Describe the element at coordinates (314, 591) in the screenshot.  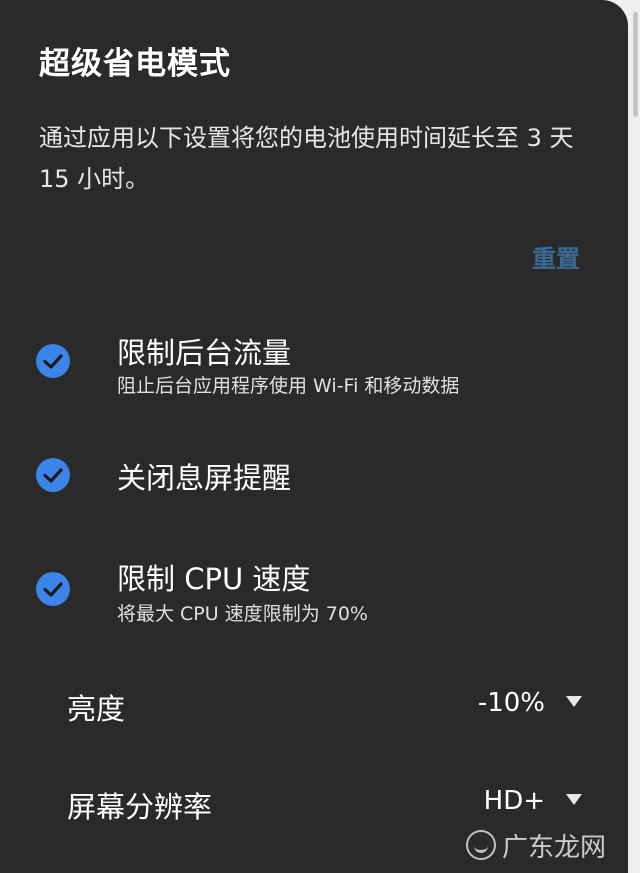
I see `option-limit-cpu-speed: 限制 CPU 速度 将最大 CPU 速度限制为 70%` at that location.